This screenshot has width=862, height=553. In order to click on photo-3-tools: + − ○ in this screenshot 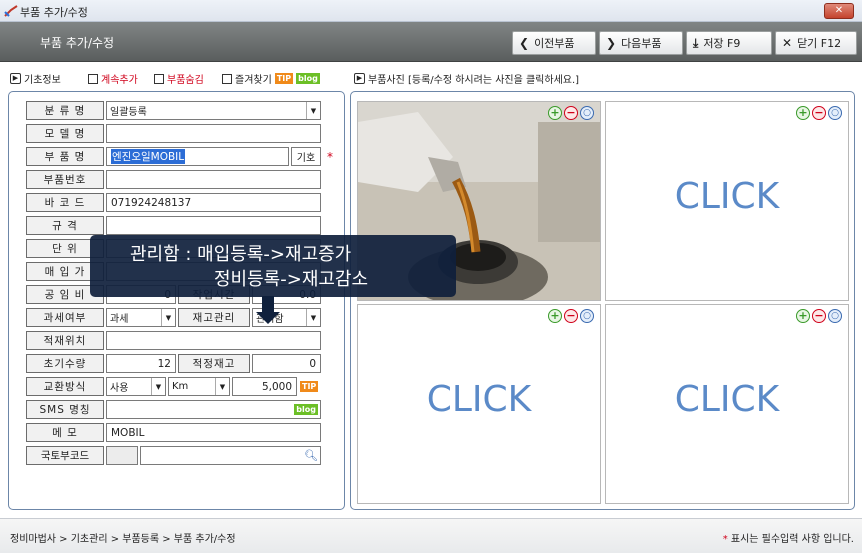, I will do `click(571, 316)`.